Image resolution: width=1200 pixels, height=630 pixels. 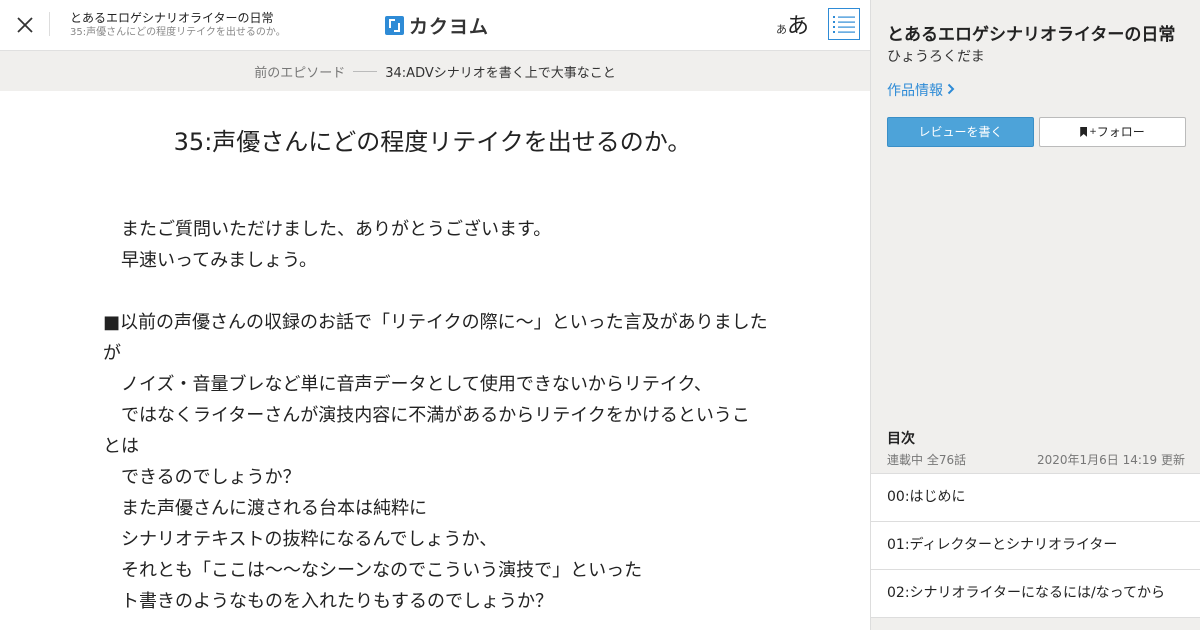 I want to click on toc-status: 連載中 全76話, so click(x=927, y=460).